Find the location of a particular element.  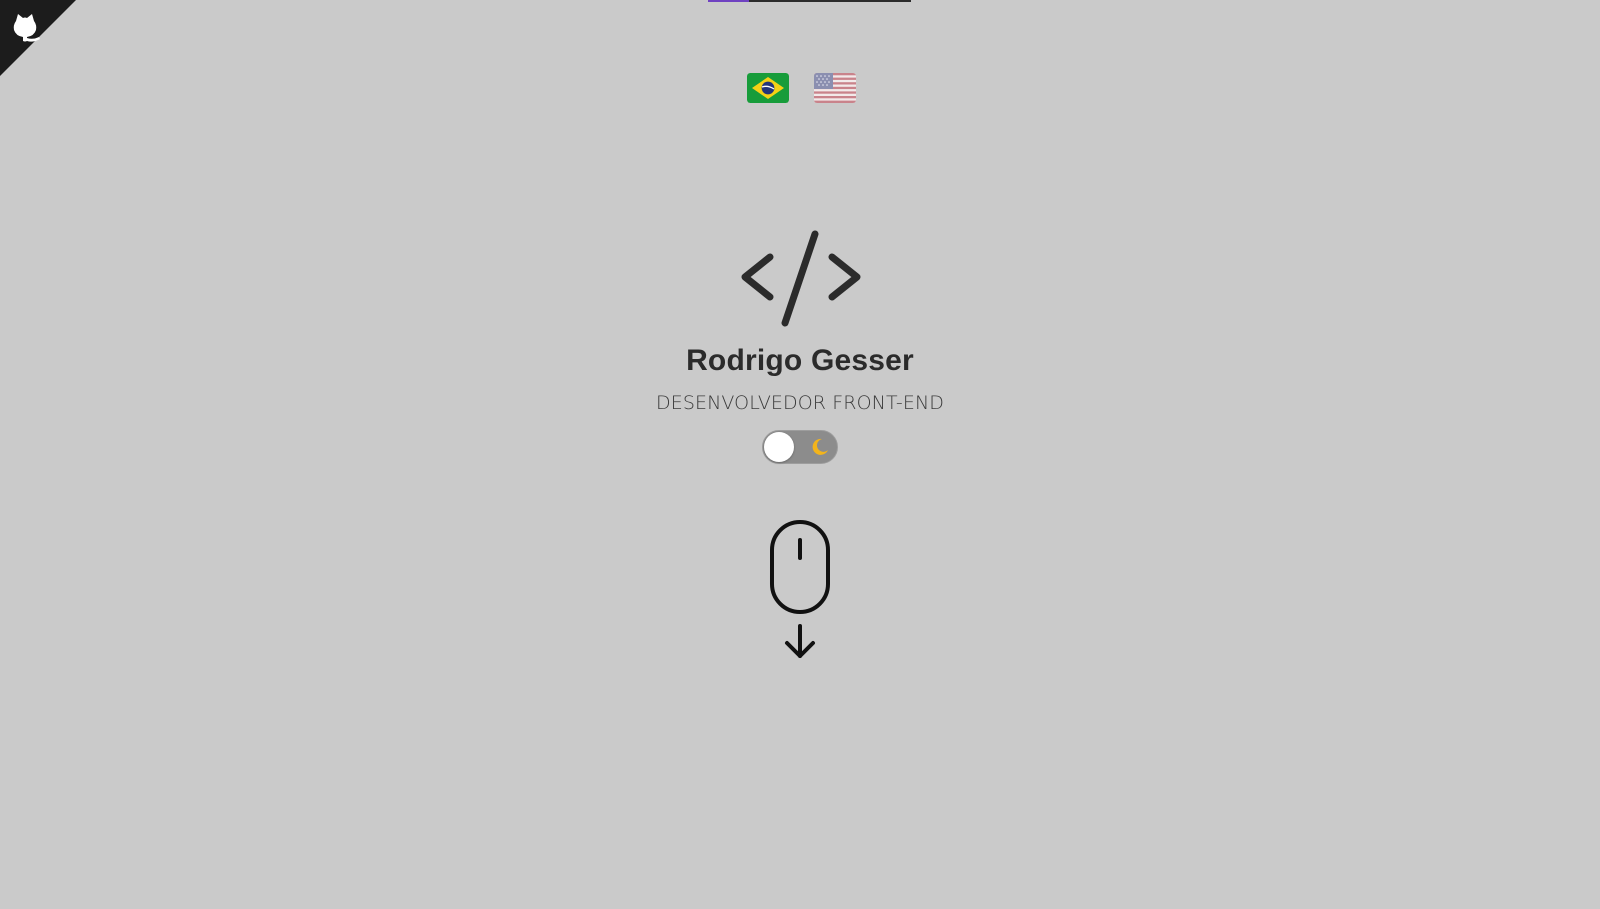

scroll-progress-fill is located at coordinates (728, 1).